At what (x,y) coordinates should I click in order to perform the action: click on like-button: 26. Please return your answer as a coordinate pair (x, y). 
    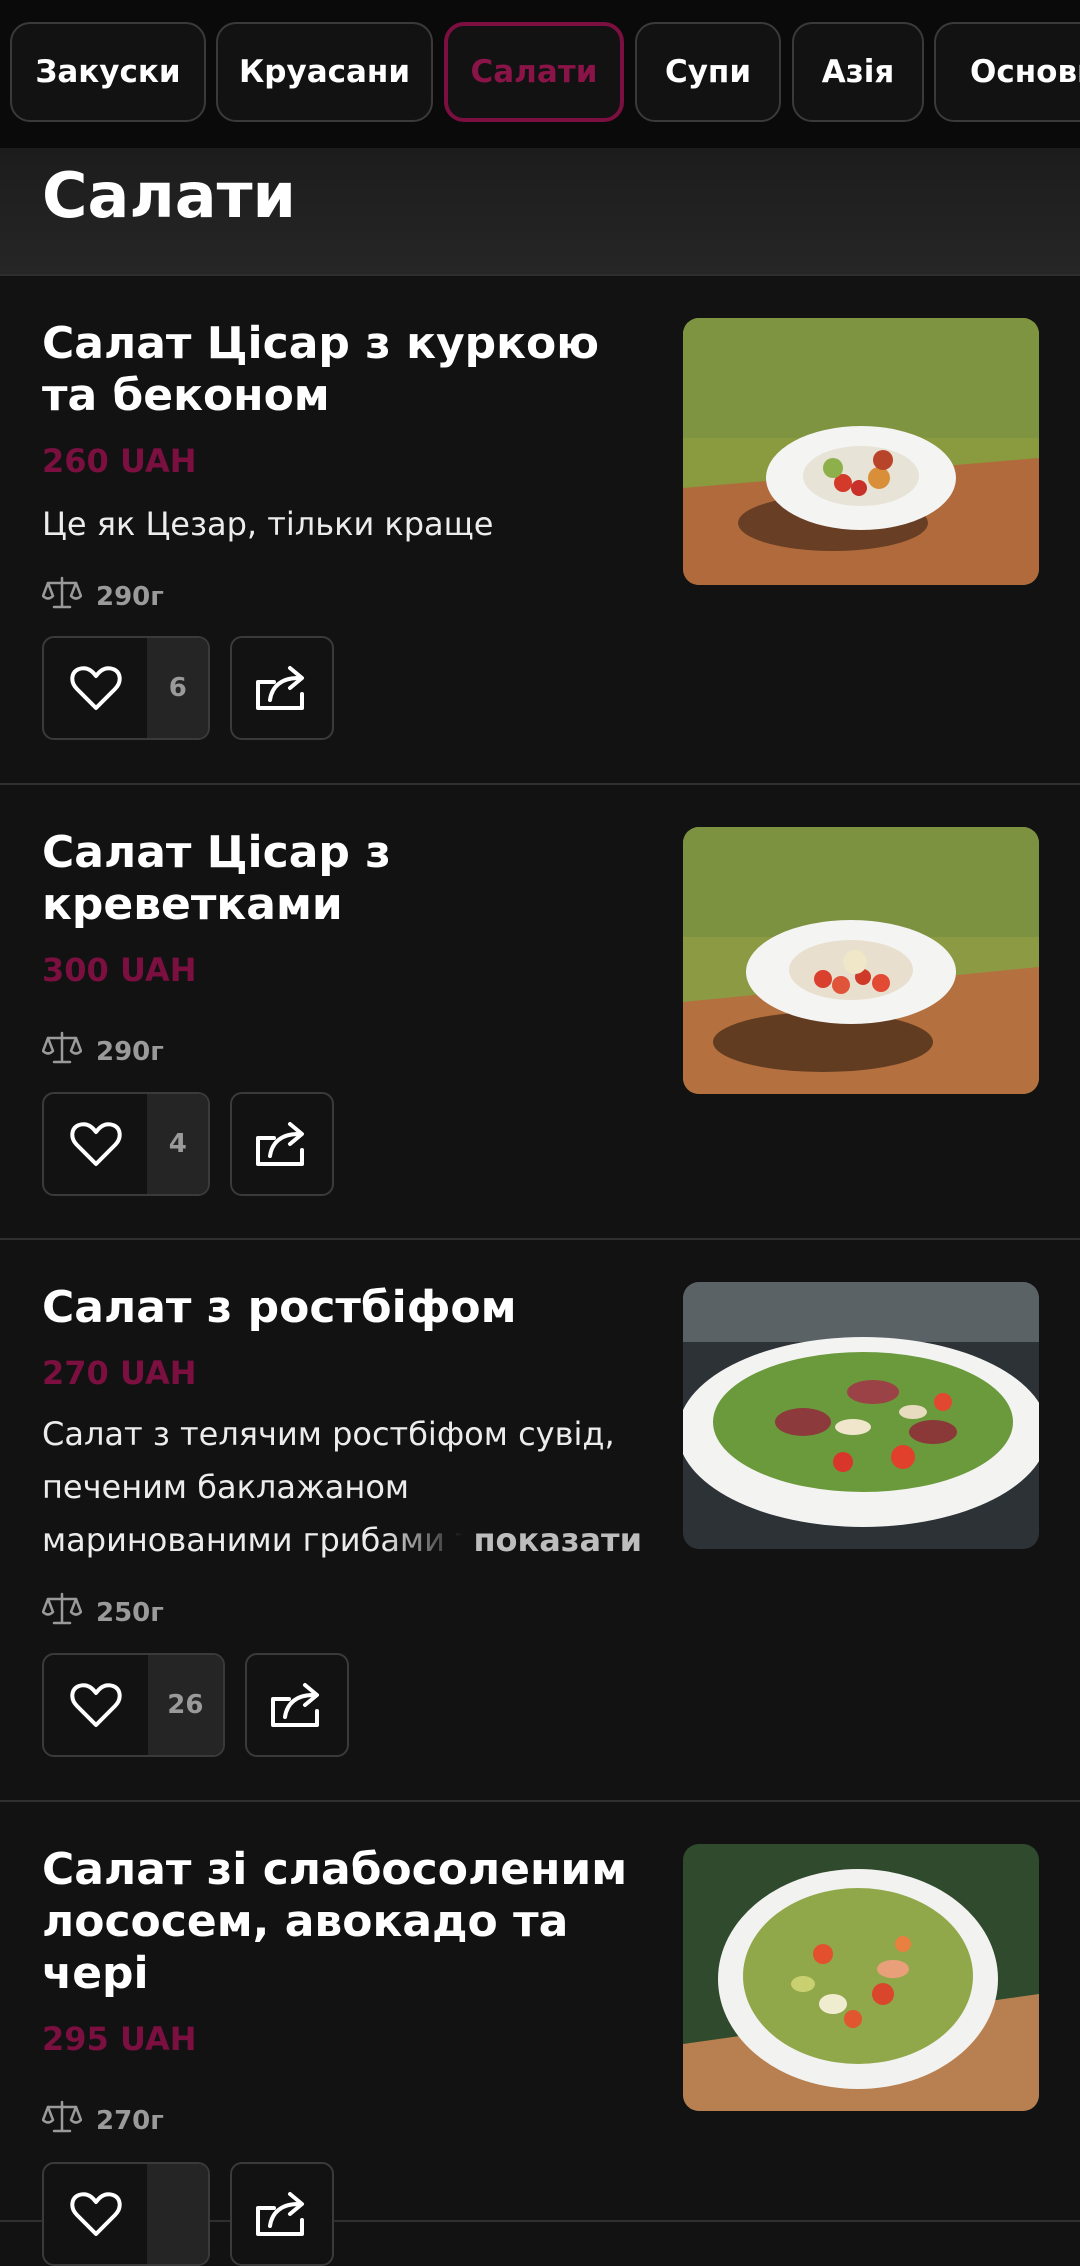
    Looking at the image, I should click on (133, 1705).